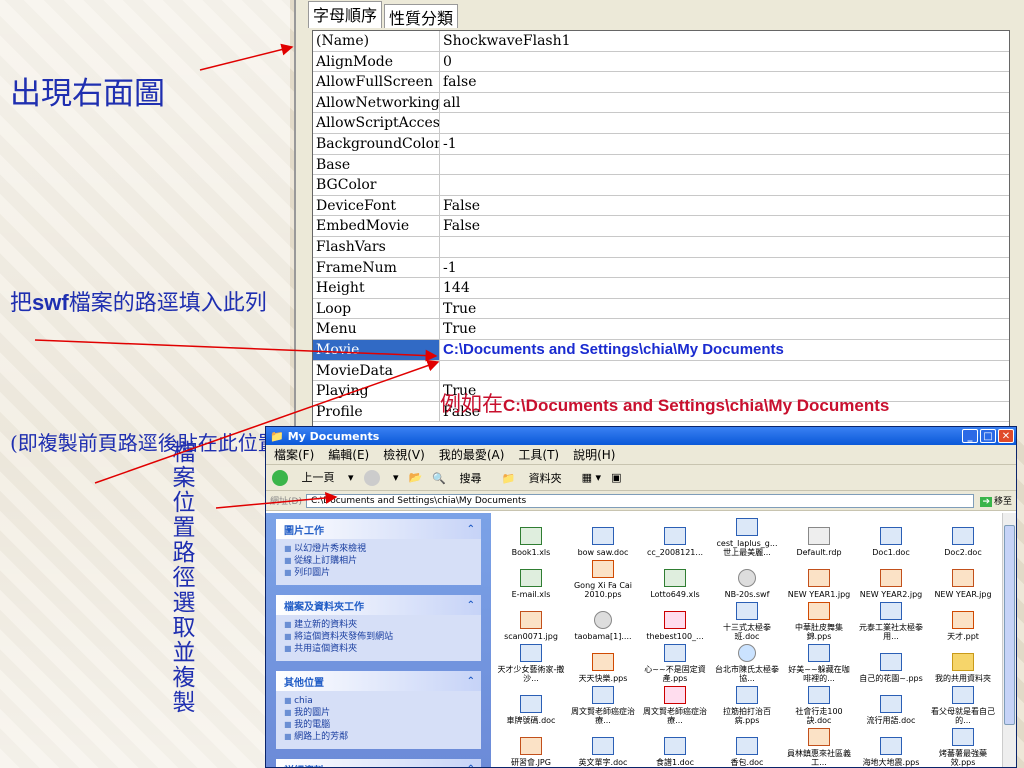 The image size is (1024, 768). What do you see at coordinates (378, 737) in the screenshot?
I see `task-link: 網路上的芳鄰` at bounding box center [378, 737].